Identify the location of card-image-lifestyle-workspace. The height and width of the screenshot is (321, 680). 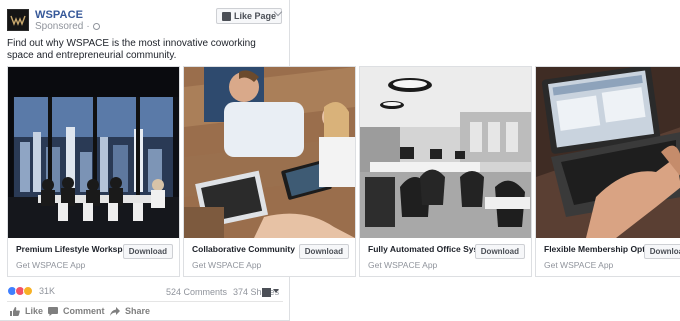
(93, 152).